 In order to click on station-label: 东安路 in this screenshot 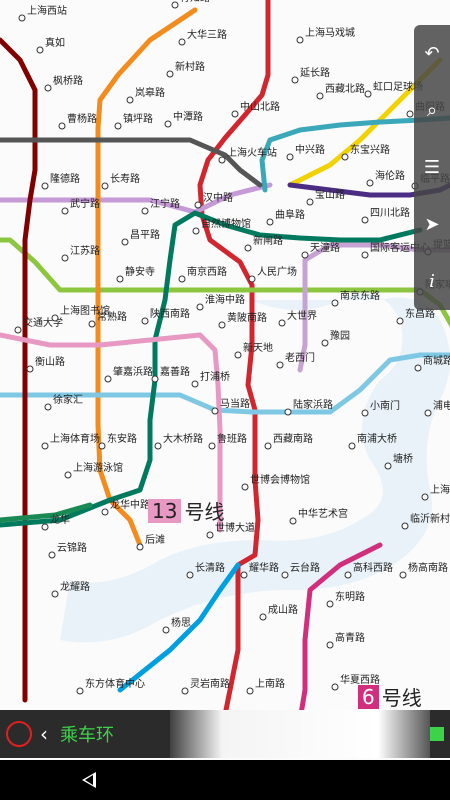, I will do `click(122, 438)`.